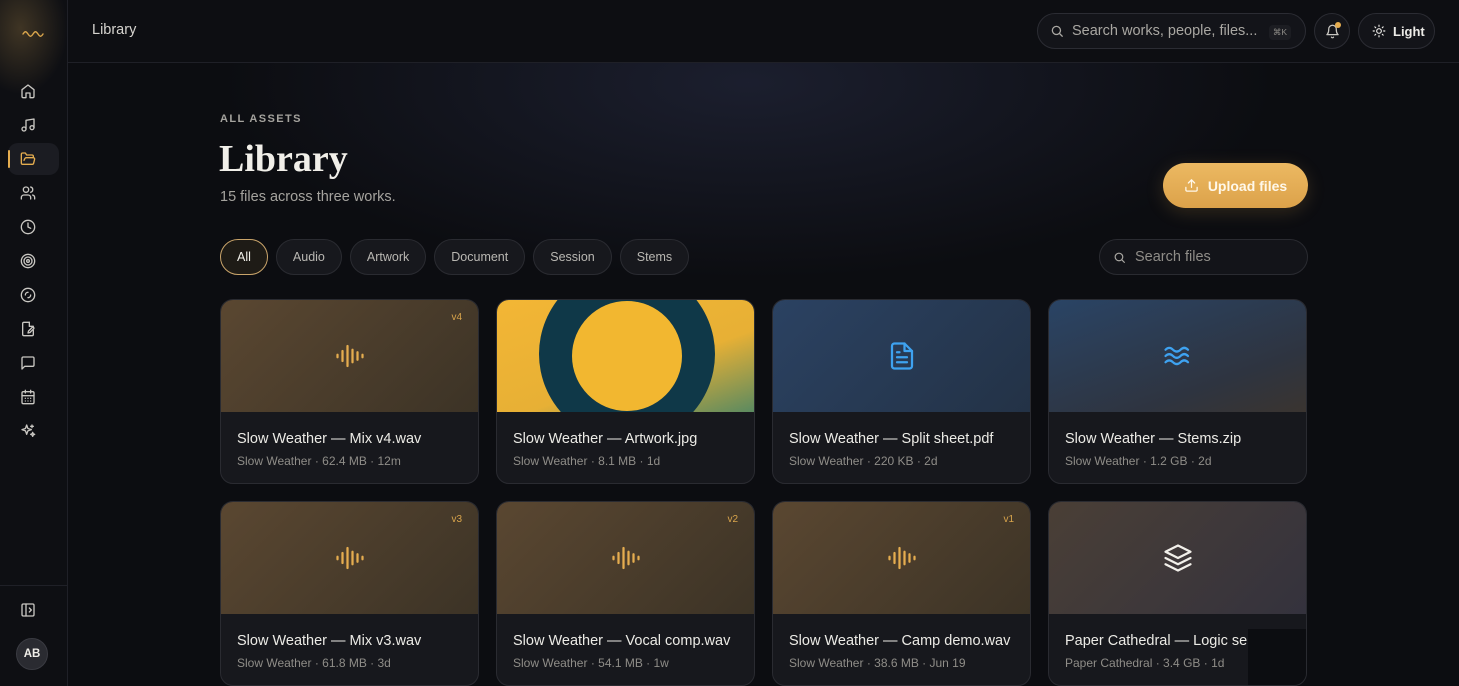 Image resolution: width=1459 pixels, height=686 pixels. Describe the element at coordinates (114, 30) in the screenshot. I see `breadcrumb: Library` at that location.